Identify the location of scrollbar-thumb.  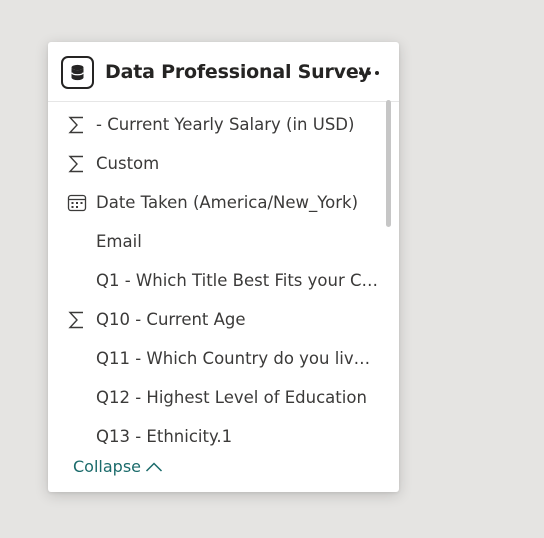
(388, 163).